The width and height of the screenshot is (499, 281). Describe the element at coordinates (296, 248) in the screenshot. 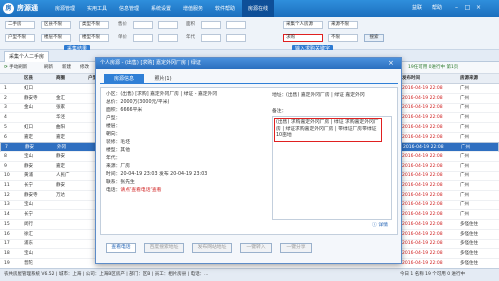

I see `one-click-share-button: 一键分享` at that location.